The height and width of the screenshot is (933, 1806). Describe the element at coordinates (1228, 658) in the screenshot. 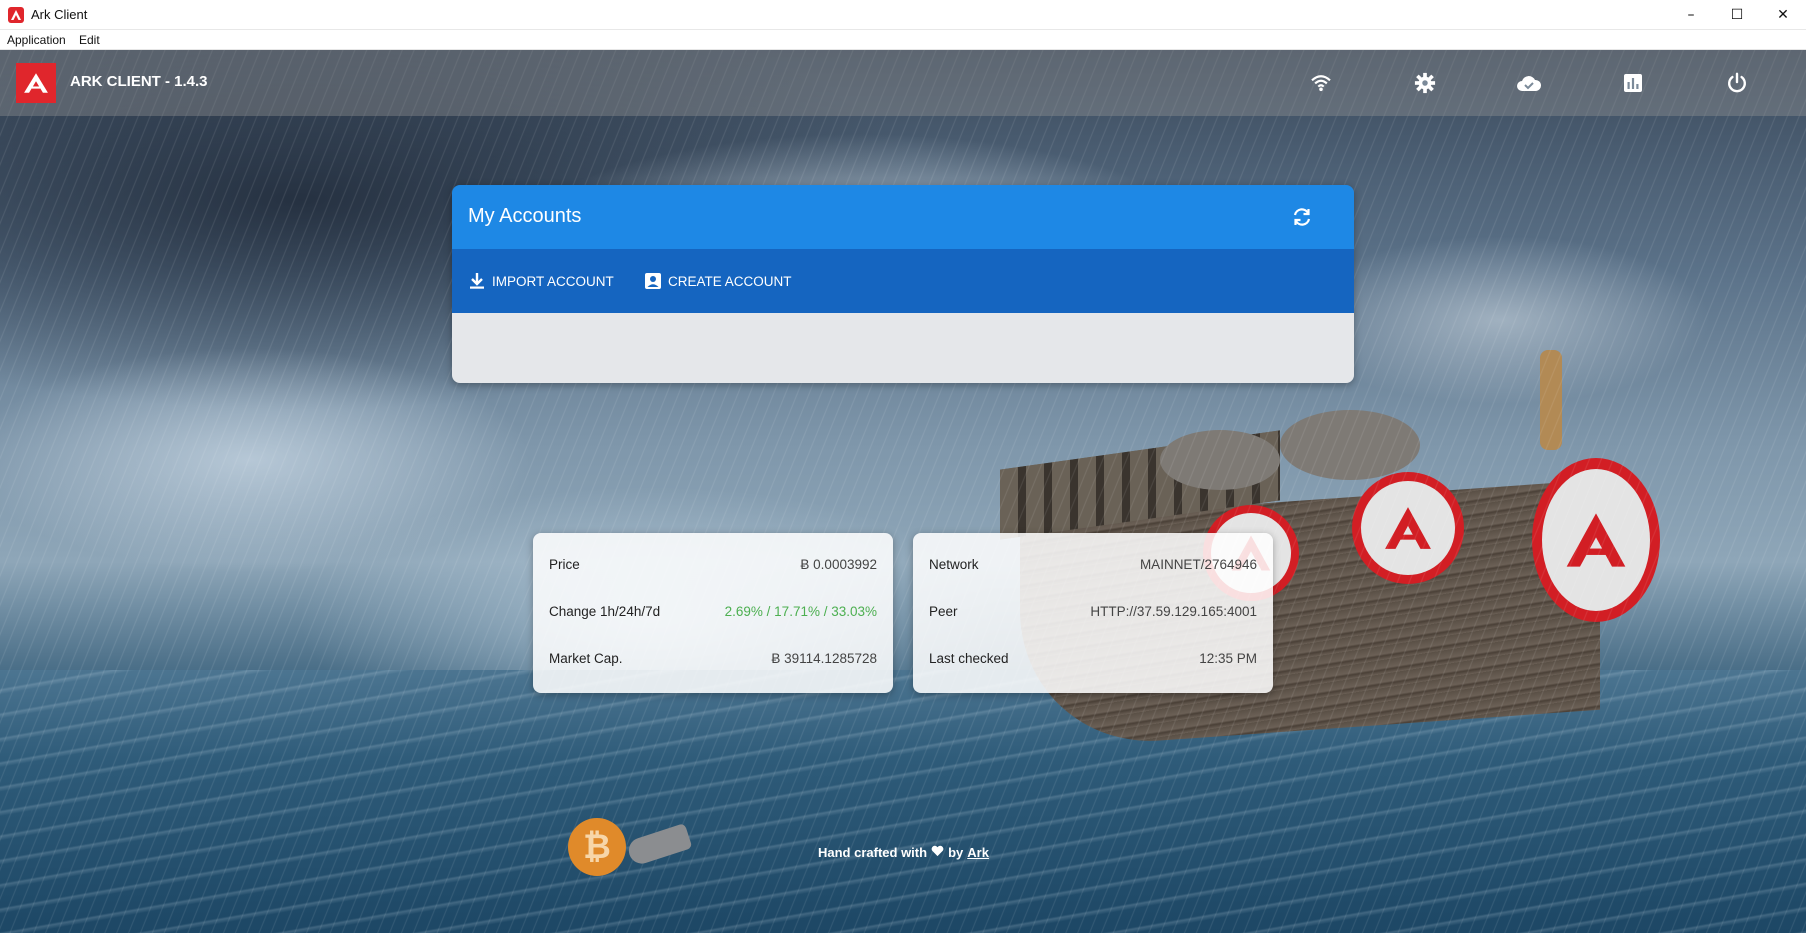

I see `last-checked-value: 12:35 PM` at that location.